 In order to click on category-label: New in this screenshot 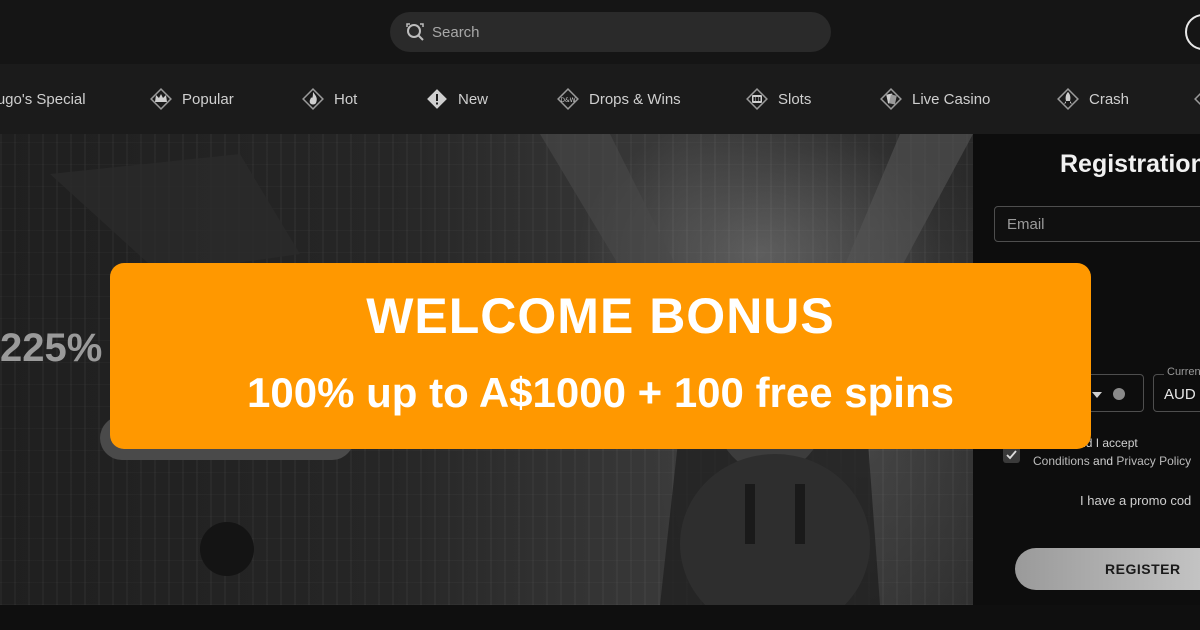, I will do `click(473, 99)`.